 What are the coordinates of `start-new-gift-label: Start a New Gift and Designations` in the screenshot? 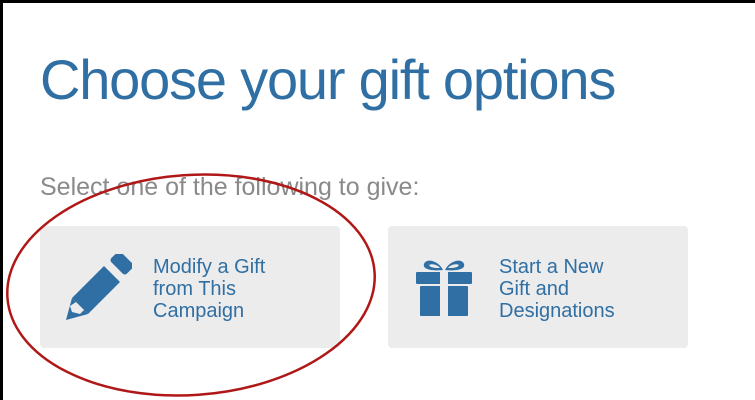 It's located at (557, 289).